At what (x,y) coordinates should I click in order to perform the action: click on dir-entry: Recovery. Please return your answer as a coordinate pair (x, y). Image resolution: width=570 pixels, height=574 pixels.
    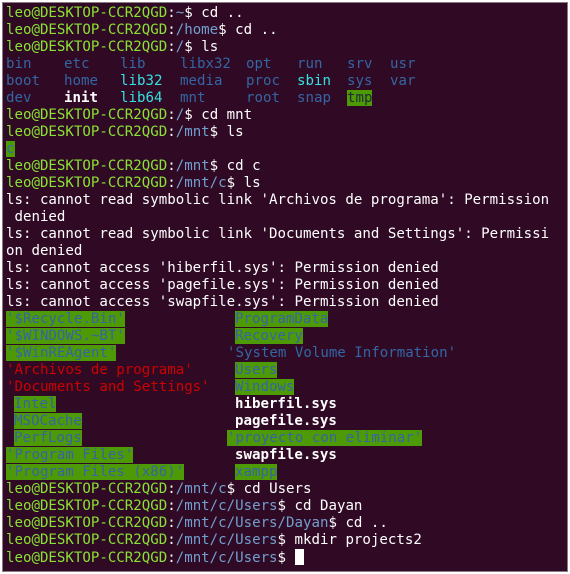
    Looking at the image, I should click on (269, 336).